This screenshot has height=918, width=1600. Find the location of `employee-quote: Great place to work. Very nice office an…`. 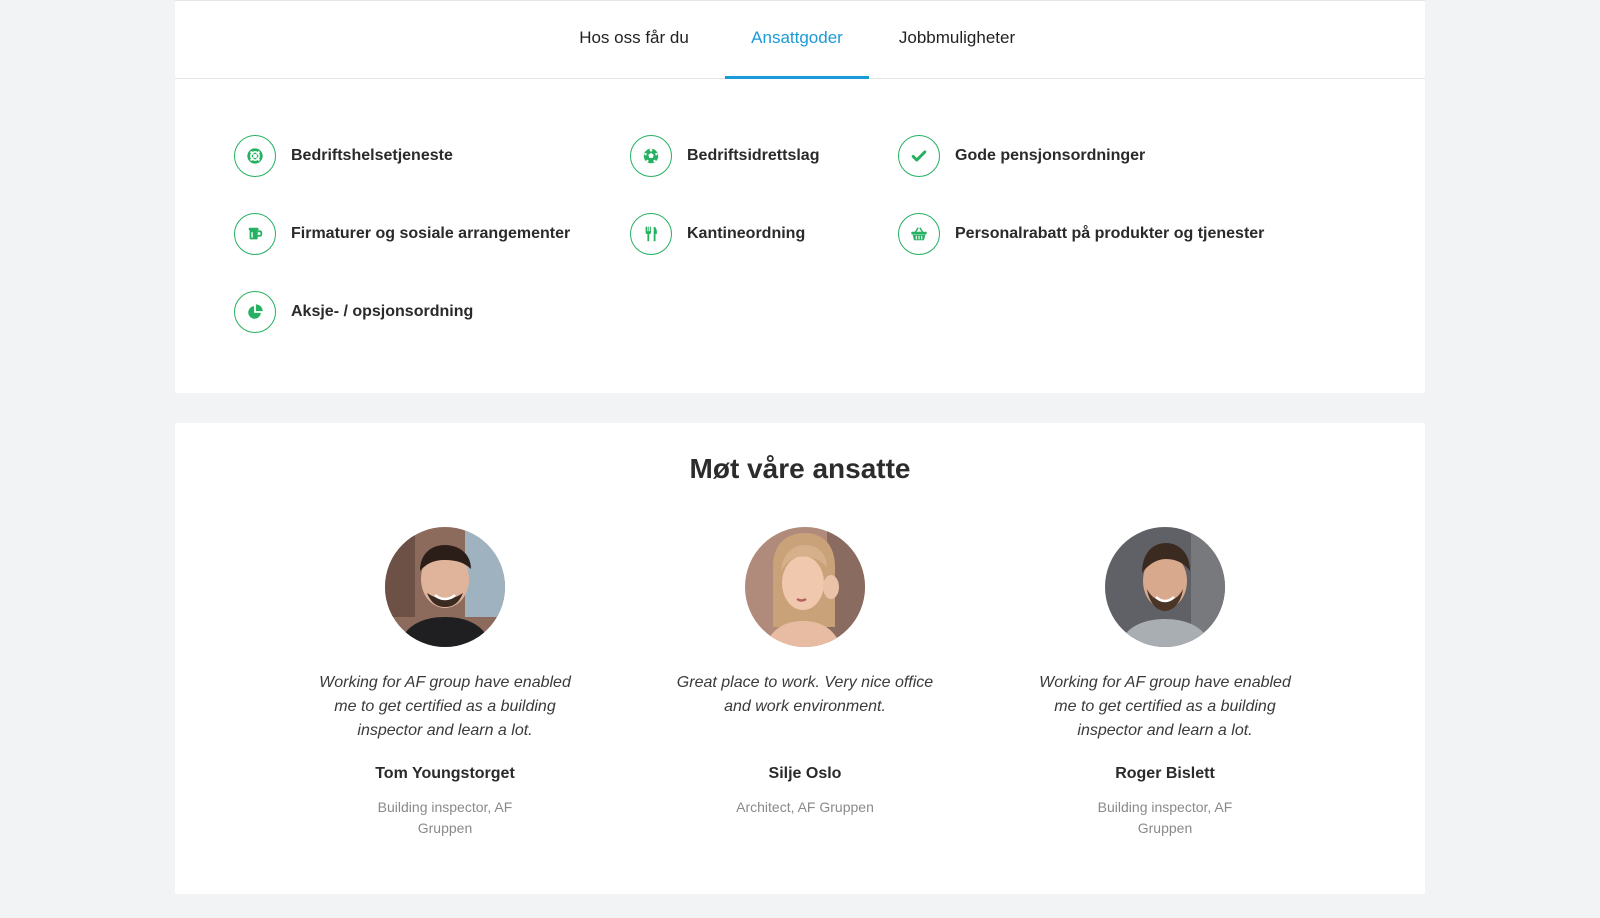

employee-quote: Great place to work. Very nice office an… is located at coordinates (805, 694).